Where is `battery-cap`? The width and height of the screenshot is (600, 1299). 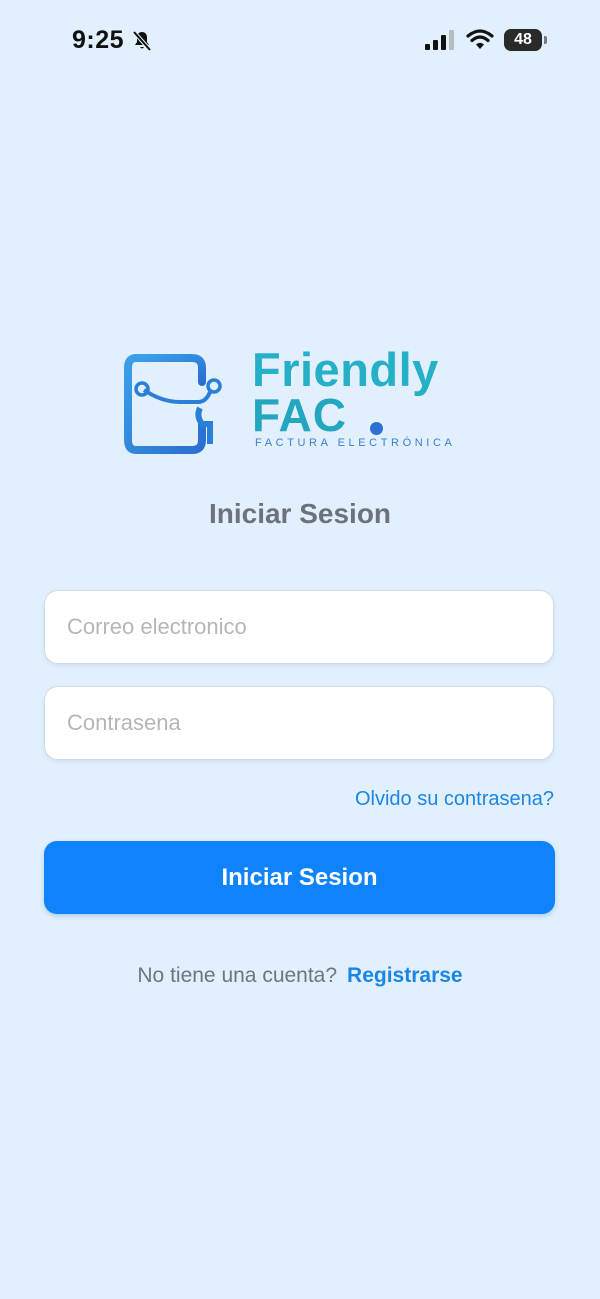
battery-cap is located at coordinates (545, 40).